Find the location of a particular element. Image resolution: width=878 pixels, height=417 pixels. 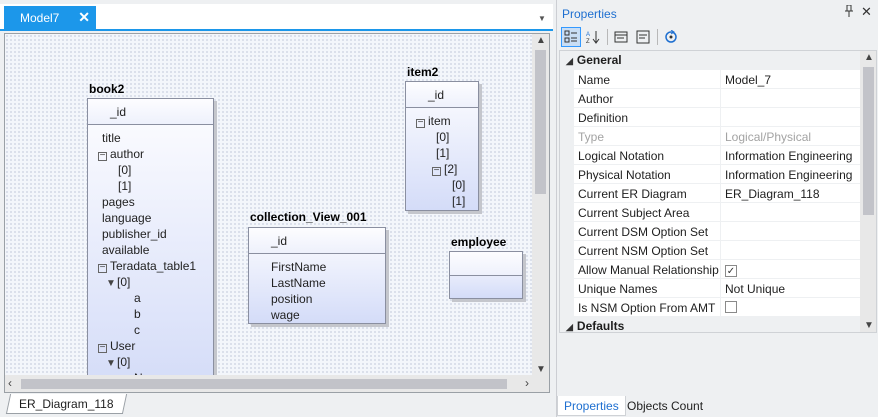

property-category-general: ◢ General is located at coordinates (710, 60).